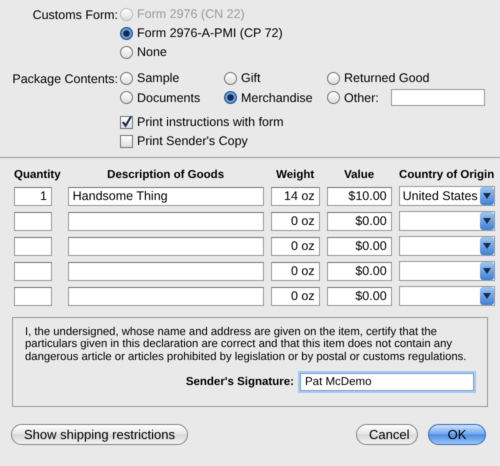 This screenshot has height=466, width=500. Describe the element at coordinates (359, 175) in the screenshot. I see `column-header: Value` at that location.